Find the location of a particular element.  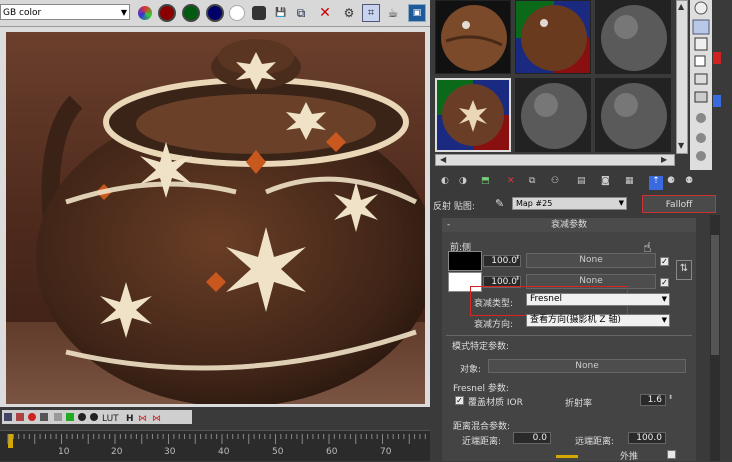

put-to-scene-button: ◑ is located at coordinates (466, 183).